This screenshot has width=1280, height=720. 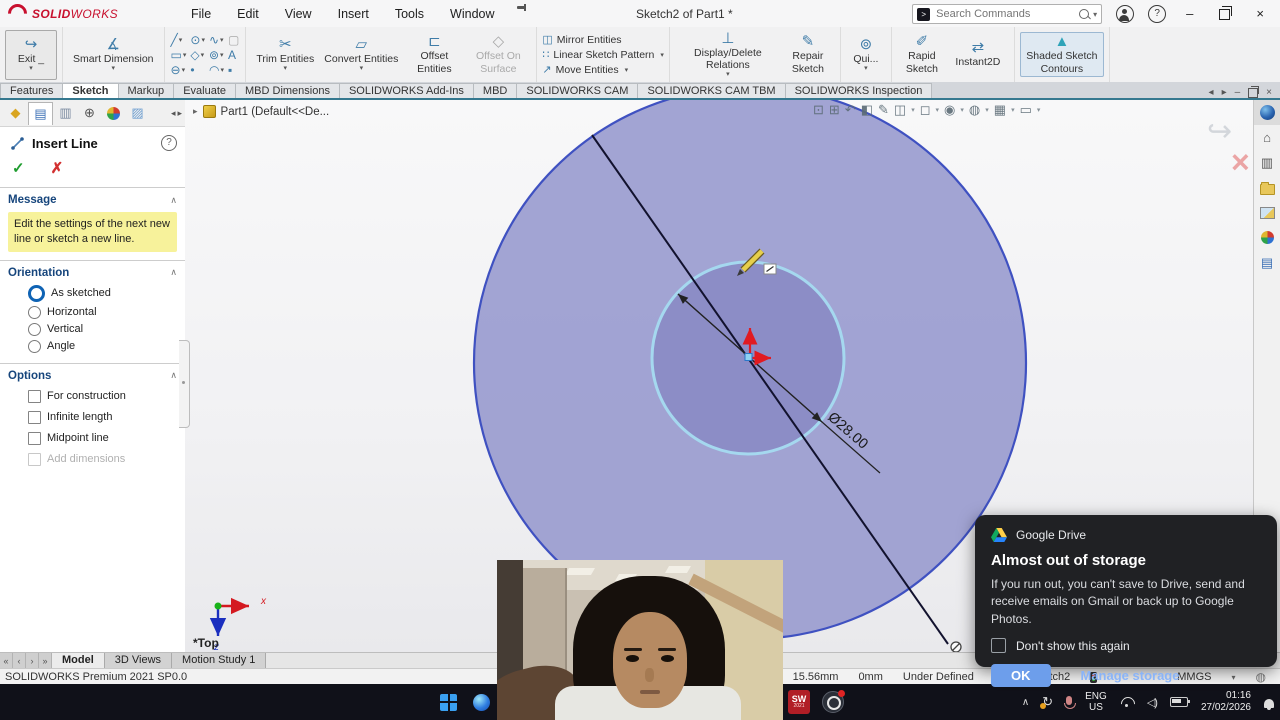 What do you see at coordinates (434, 54) in the screenshot?
I see `offset-entities-button: ⊏ Offset Entities` at bounding box center [434, 54].